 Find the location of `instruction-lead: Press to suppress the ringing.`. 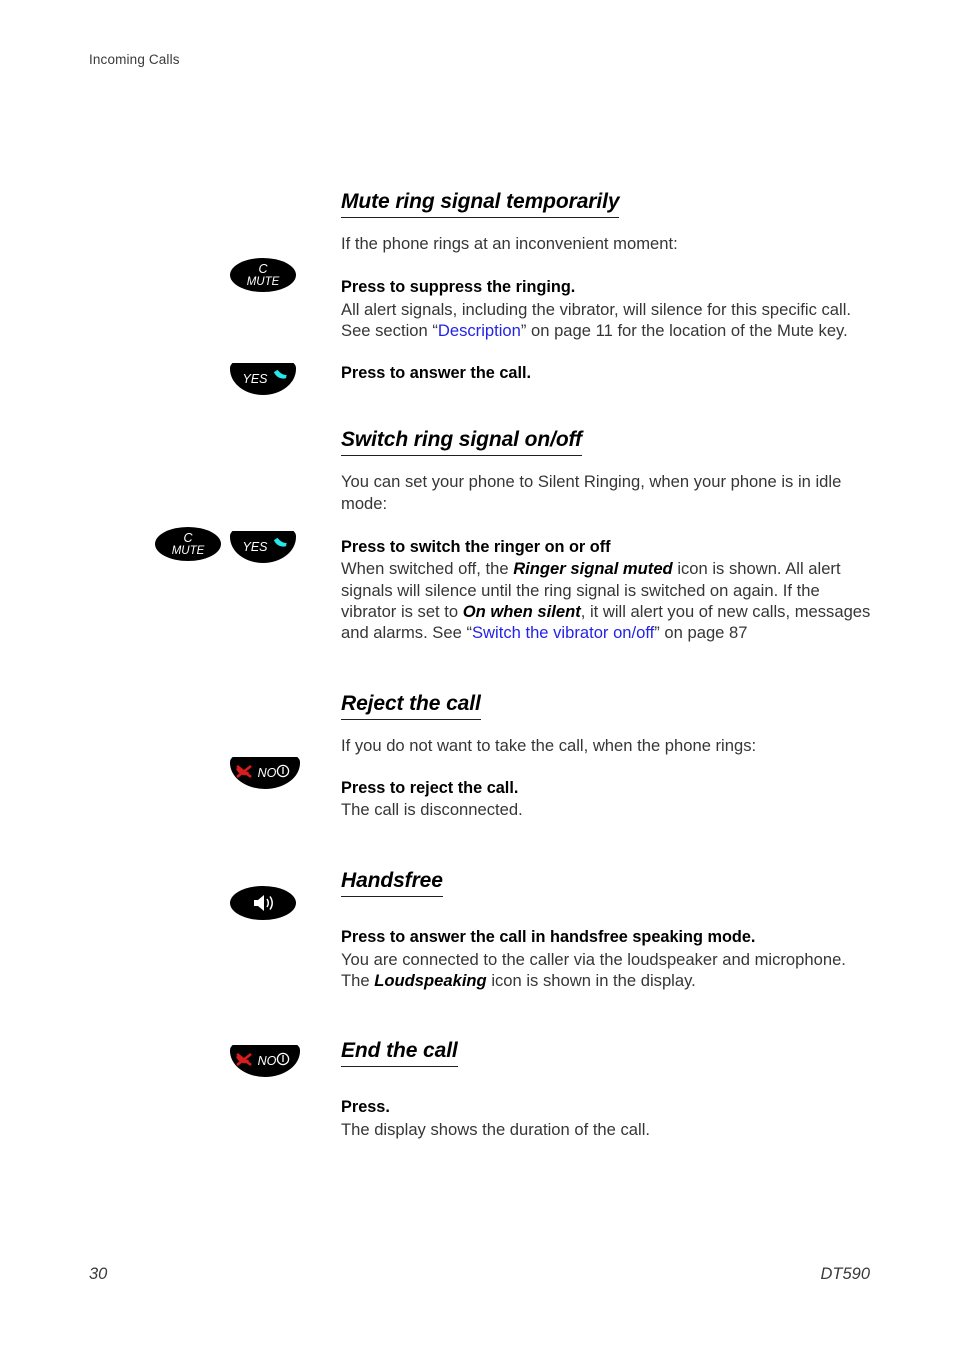

instruction-lead: Press to suppress the ringing. is located at coordinates (458, 287).